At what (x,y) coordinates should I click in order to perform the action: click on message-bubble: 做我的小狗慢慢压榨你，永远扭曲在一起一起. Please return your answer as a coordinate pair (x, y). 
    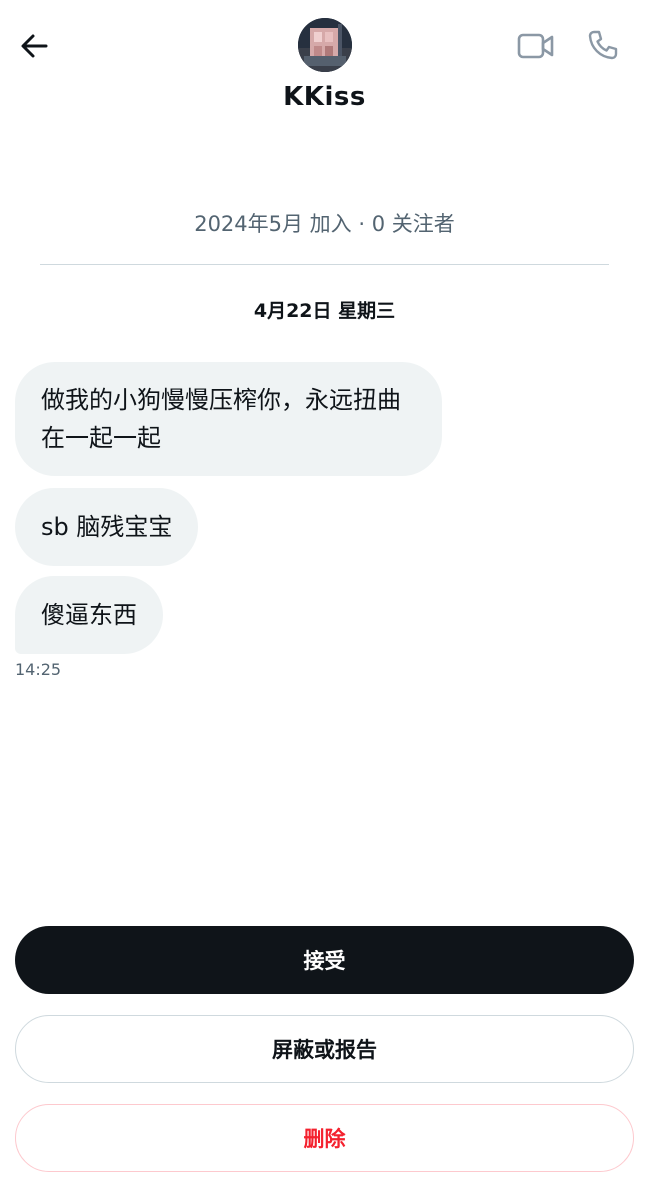
    Looking at the image, I should click on (228, 419).